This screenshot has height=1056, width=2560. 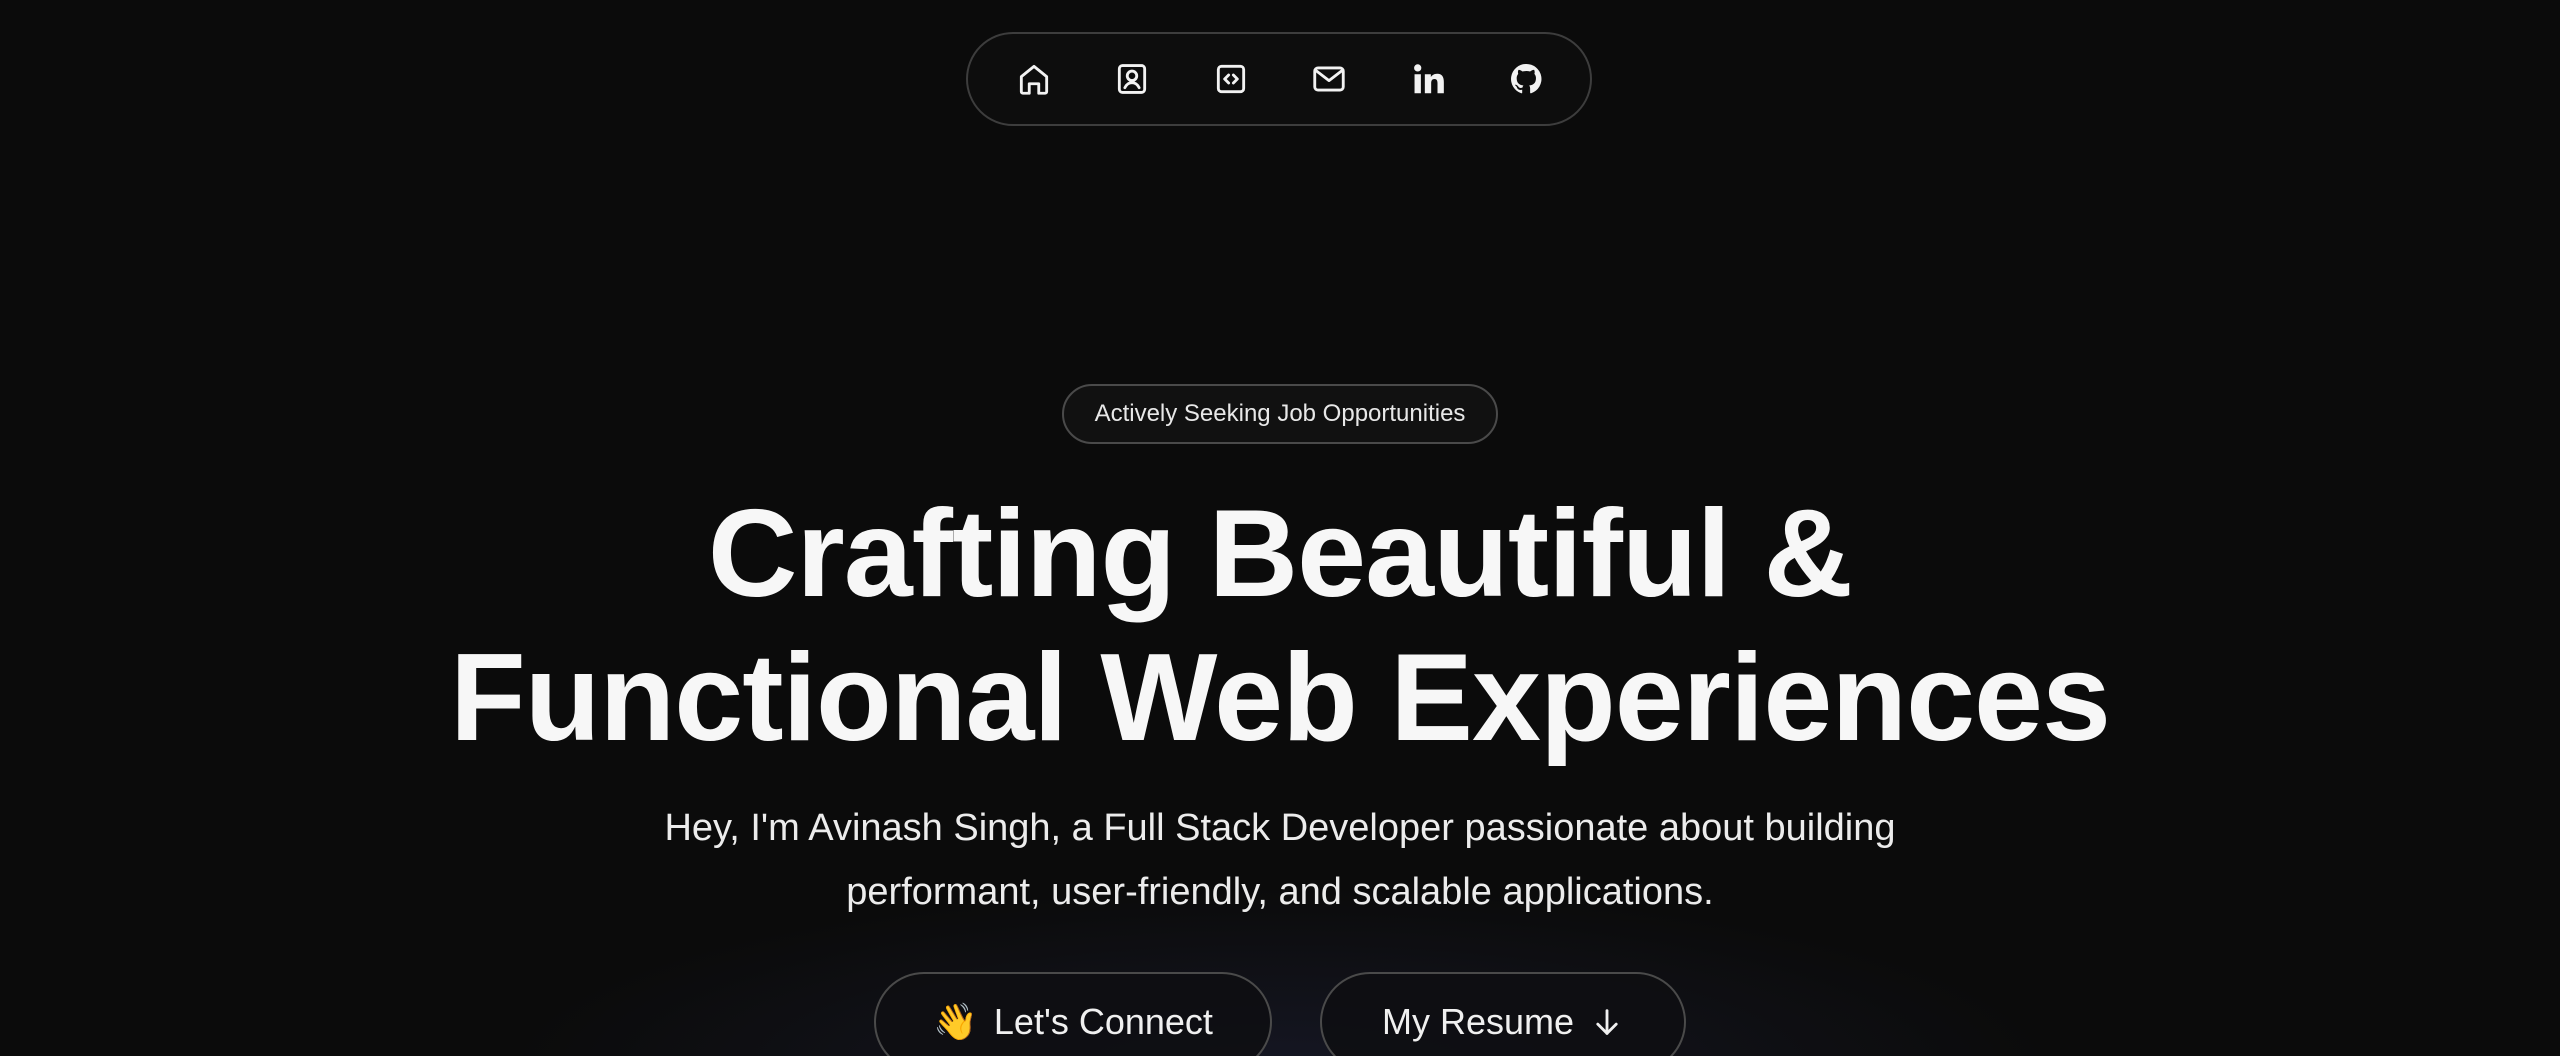 I want to click on top-nav, so click(x=1279, y=79).